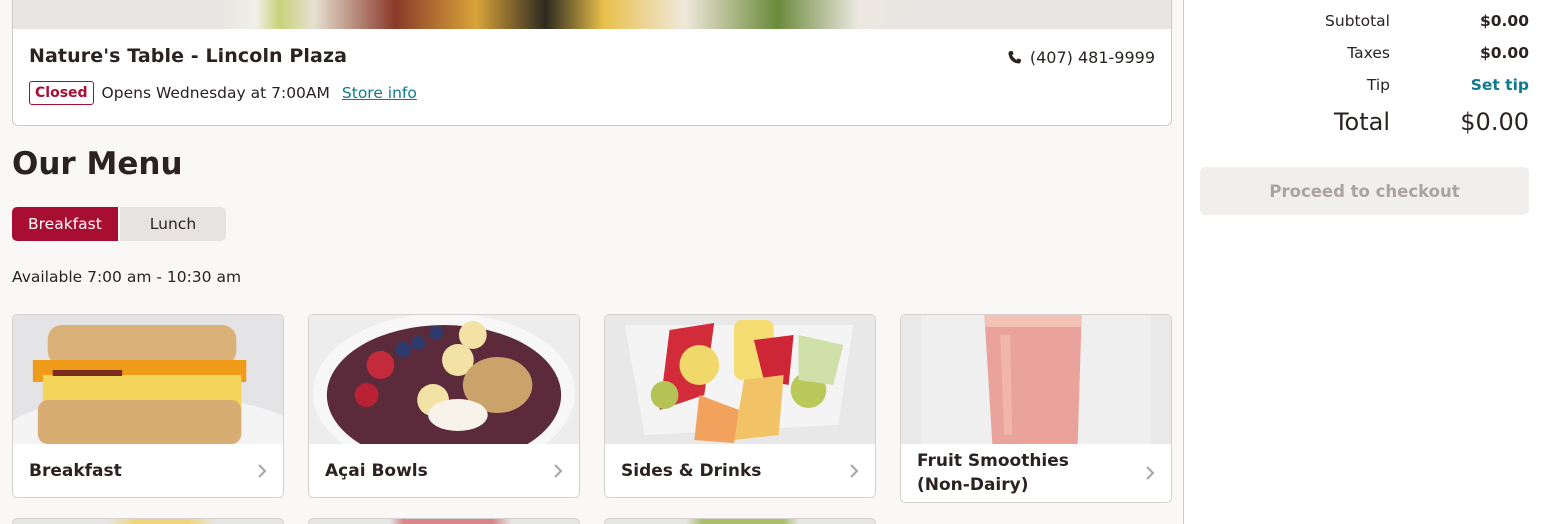 This screenshot has height=524, width=1544. Describe the element at coordinates (127, 277) in the screenshot. I see `availability-text: Available 7:00 am - 10:30 am` at that location.